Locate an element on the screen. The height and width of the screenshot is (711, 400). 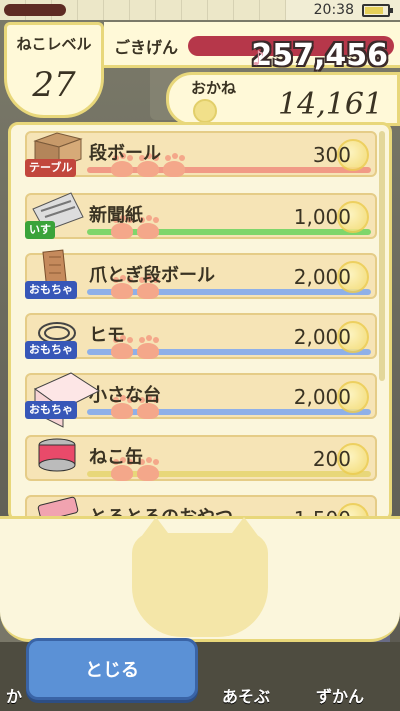
mood-bar: 257,456 is located at coordinates (291, 54).